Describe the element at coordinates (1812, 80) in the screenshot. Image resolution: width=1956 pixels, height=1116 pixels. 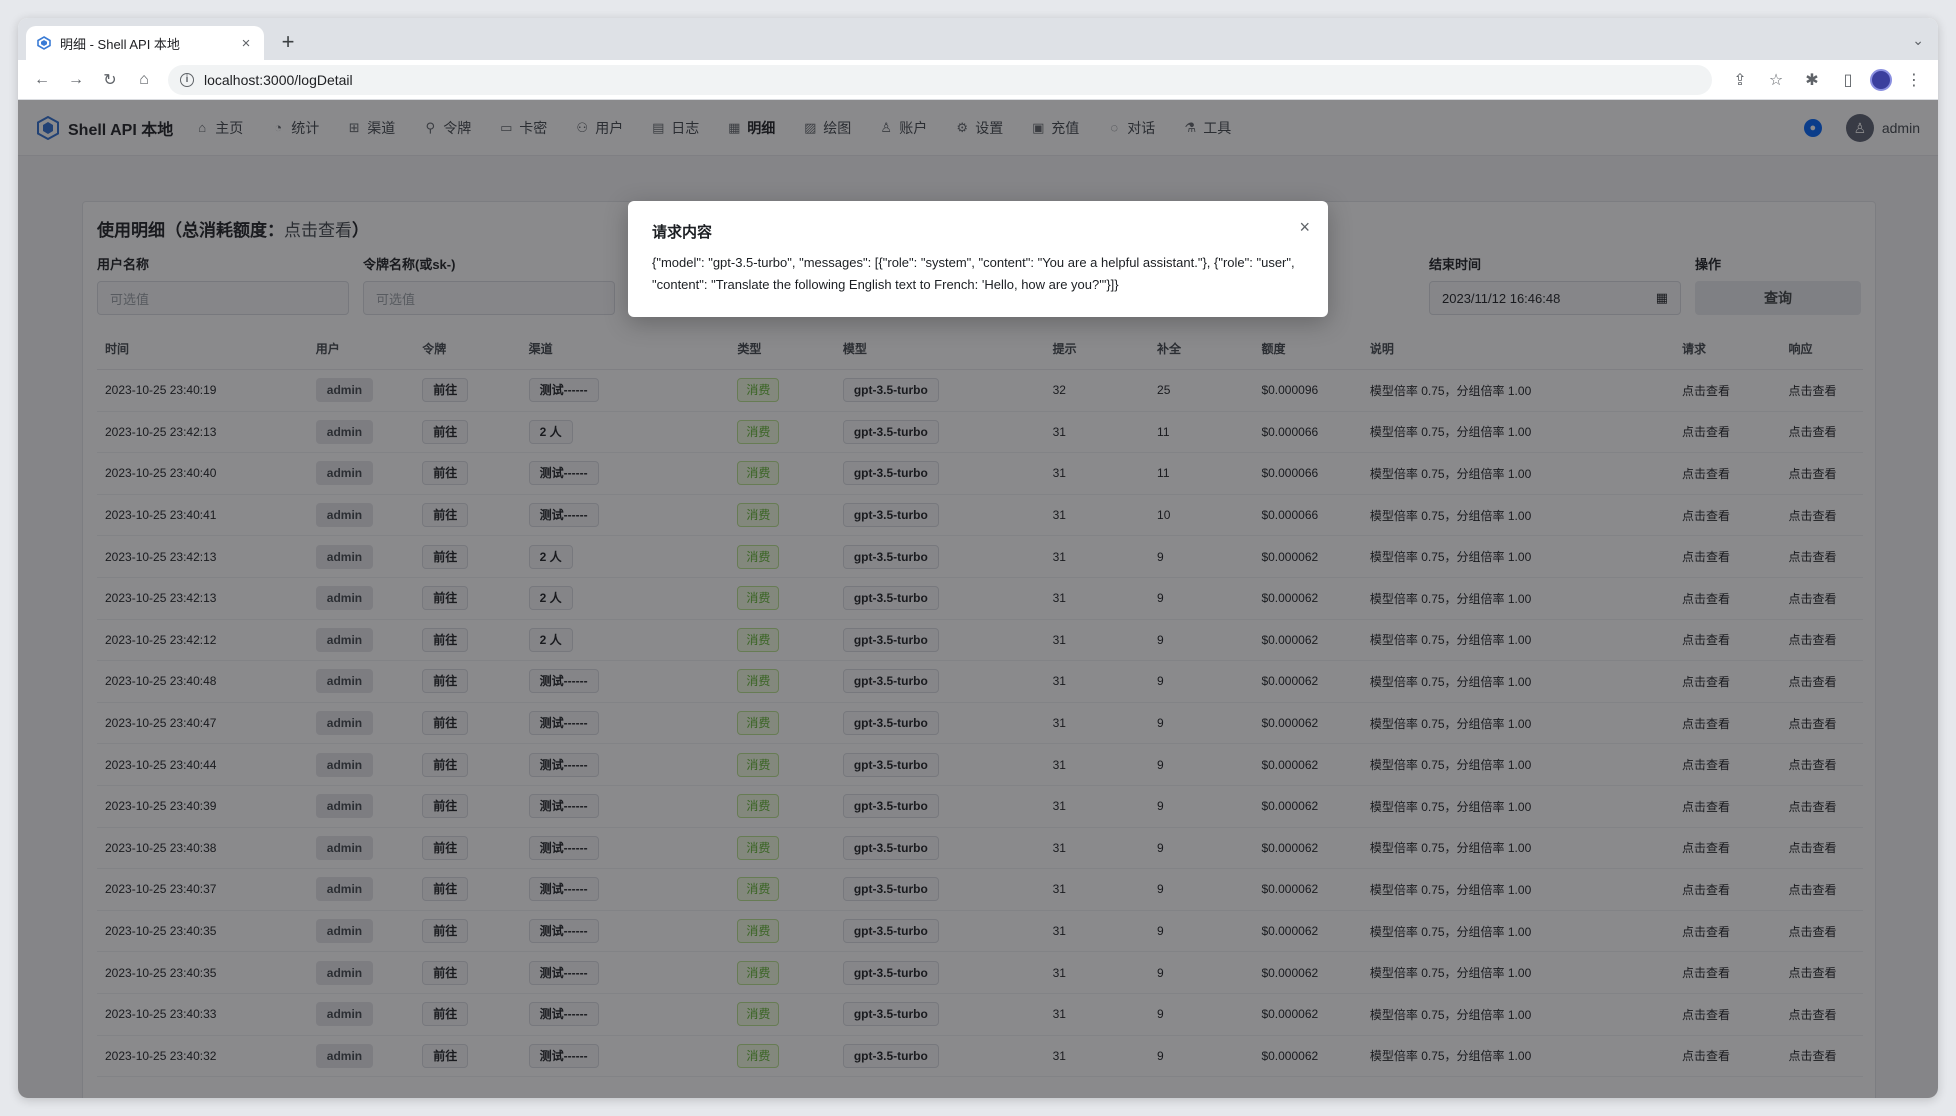
I see `extensions-icon: ✱` at that location.